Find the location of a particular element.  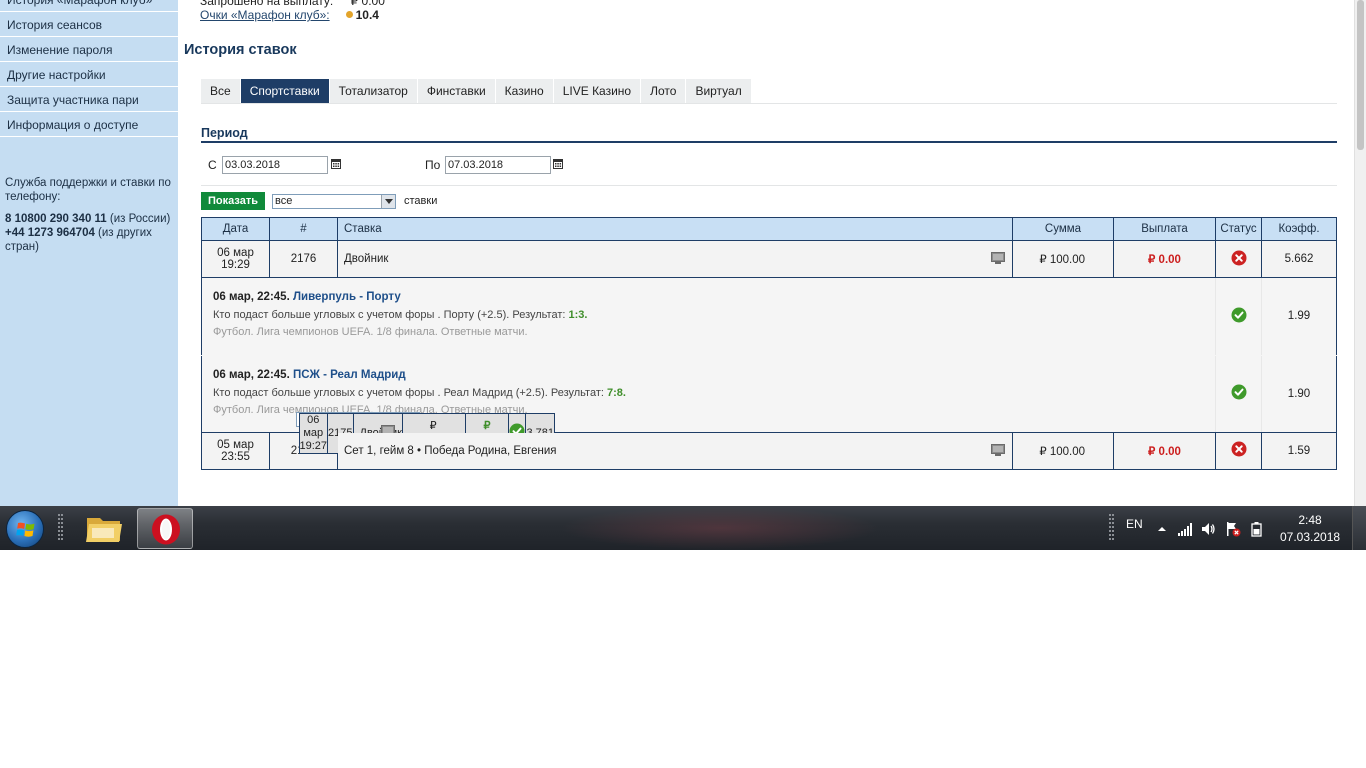

tab-totalizator: Тотализатор is located at coordinates (373, 91).